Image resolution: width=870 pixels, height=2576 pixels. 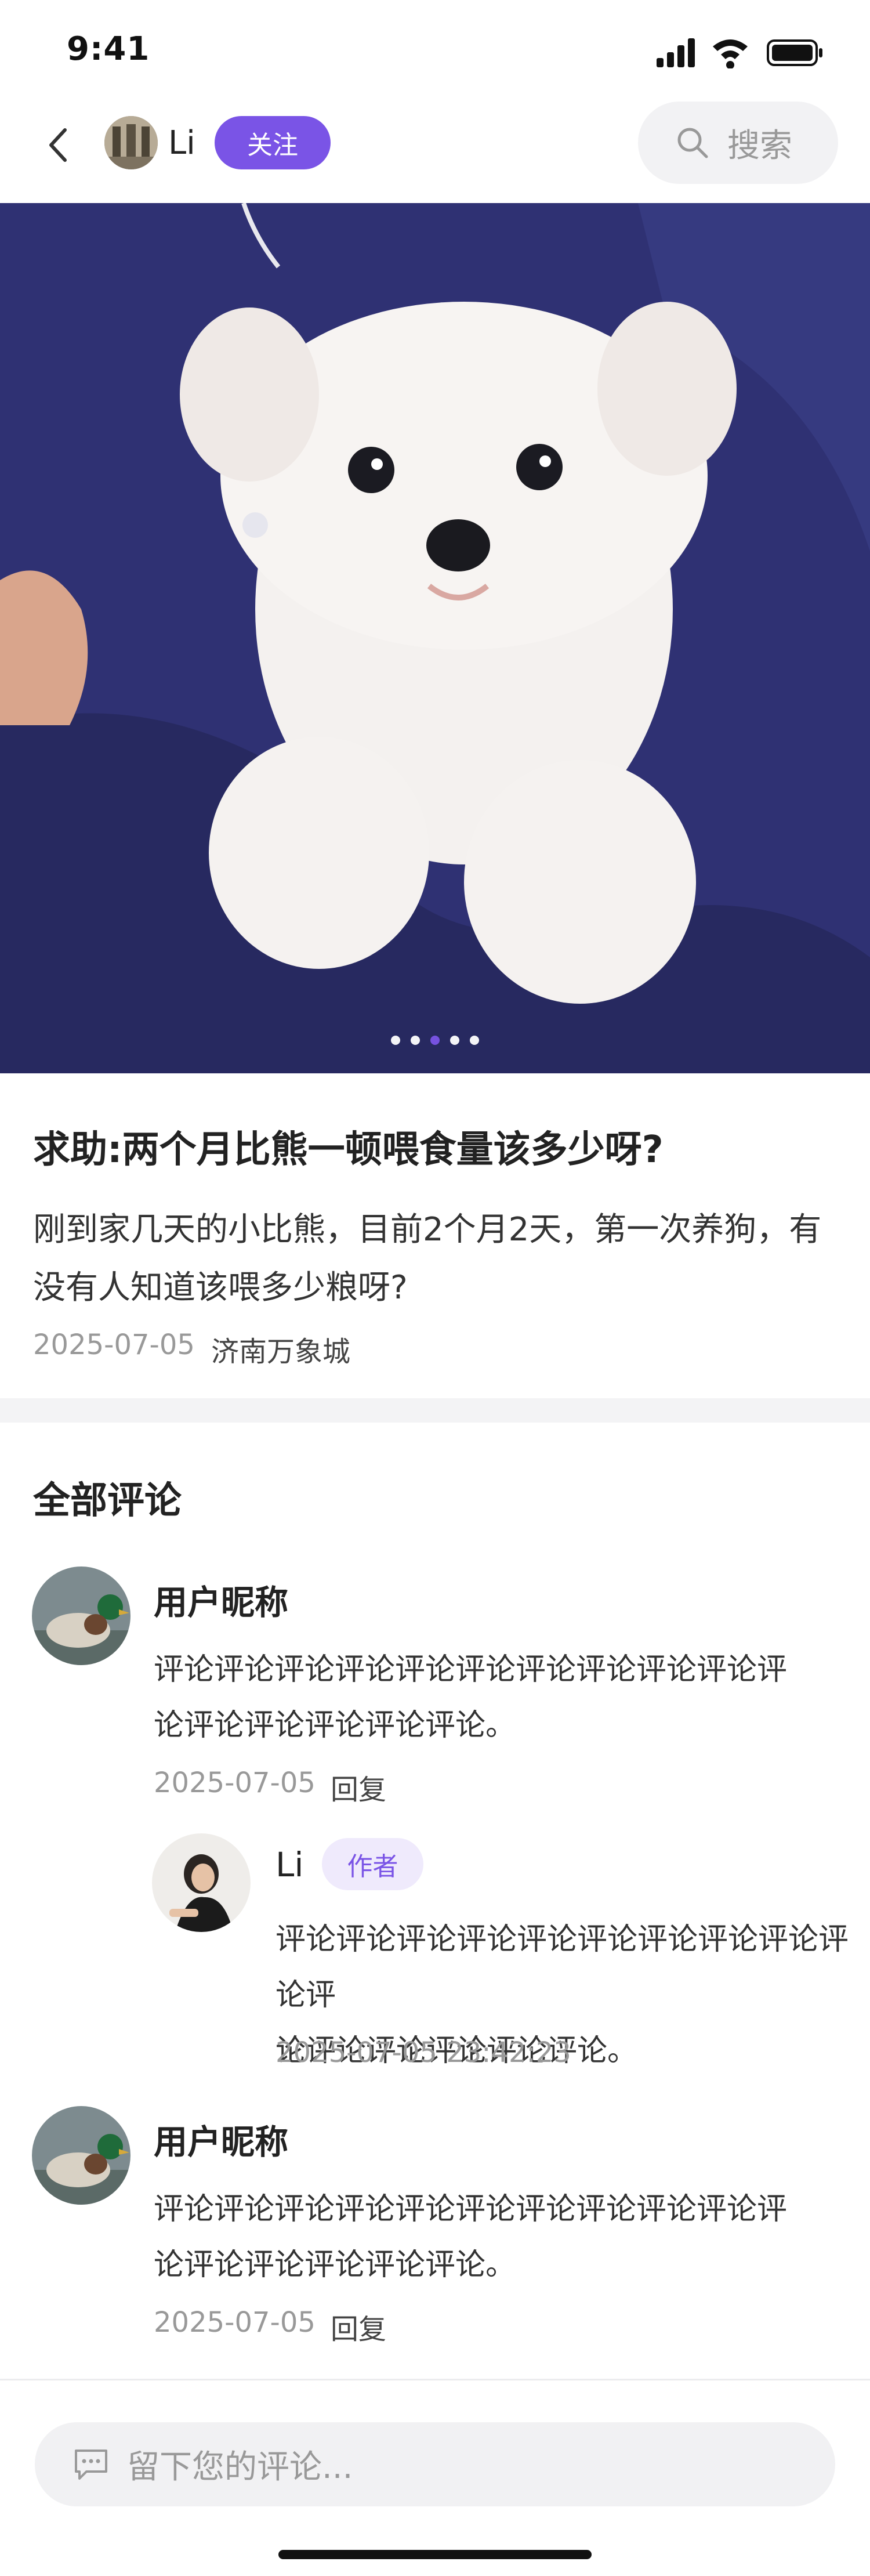 I want to click on follow-button: 关注, so click(x=273, y=142).